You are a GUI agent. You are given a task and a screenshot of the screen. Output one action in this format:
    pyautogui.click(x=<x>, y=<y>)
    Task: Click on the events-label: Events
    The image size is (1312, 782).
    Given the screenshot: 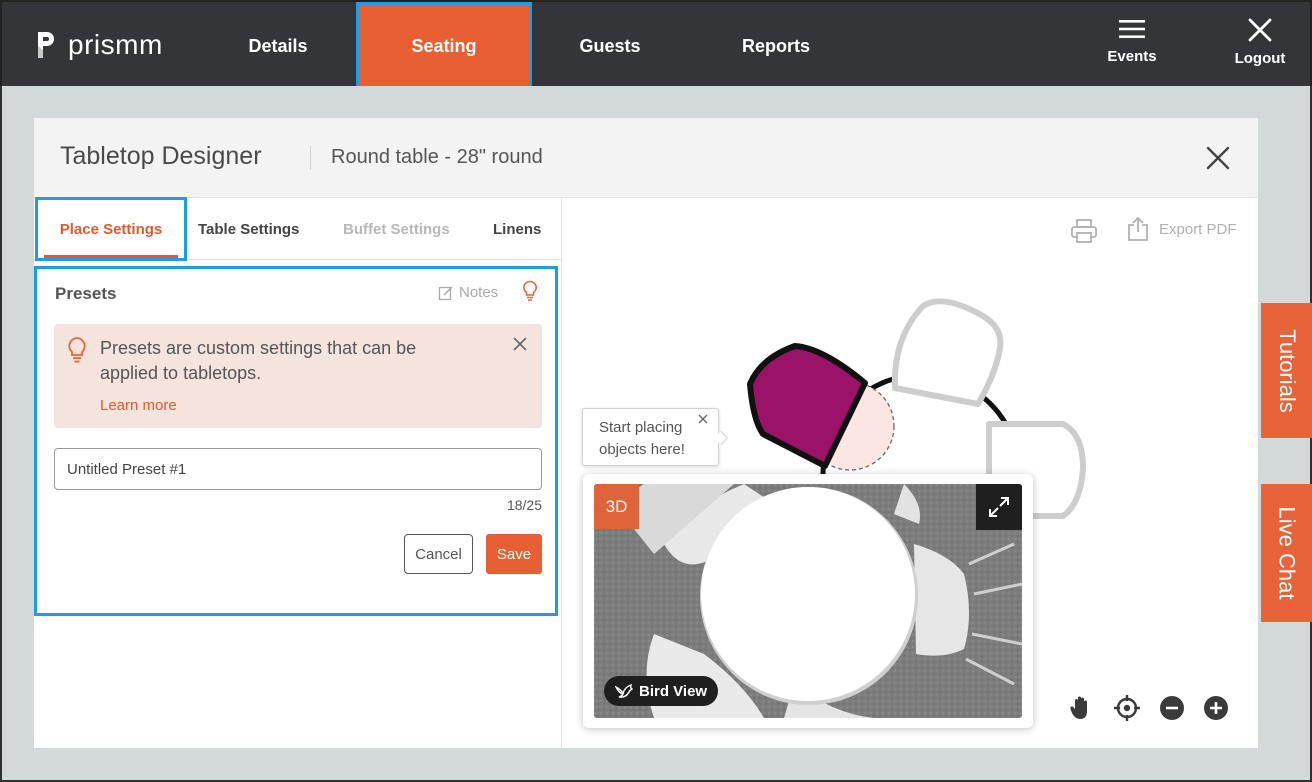 What is the action you would take?
    pyautogui.click(x=1132, y=56)
    